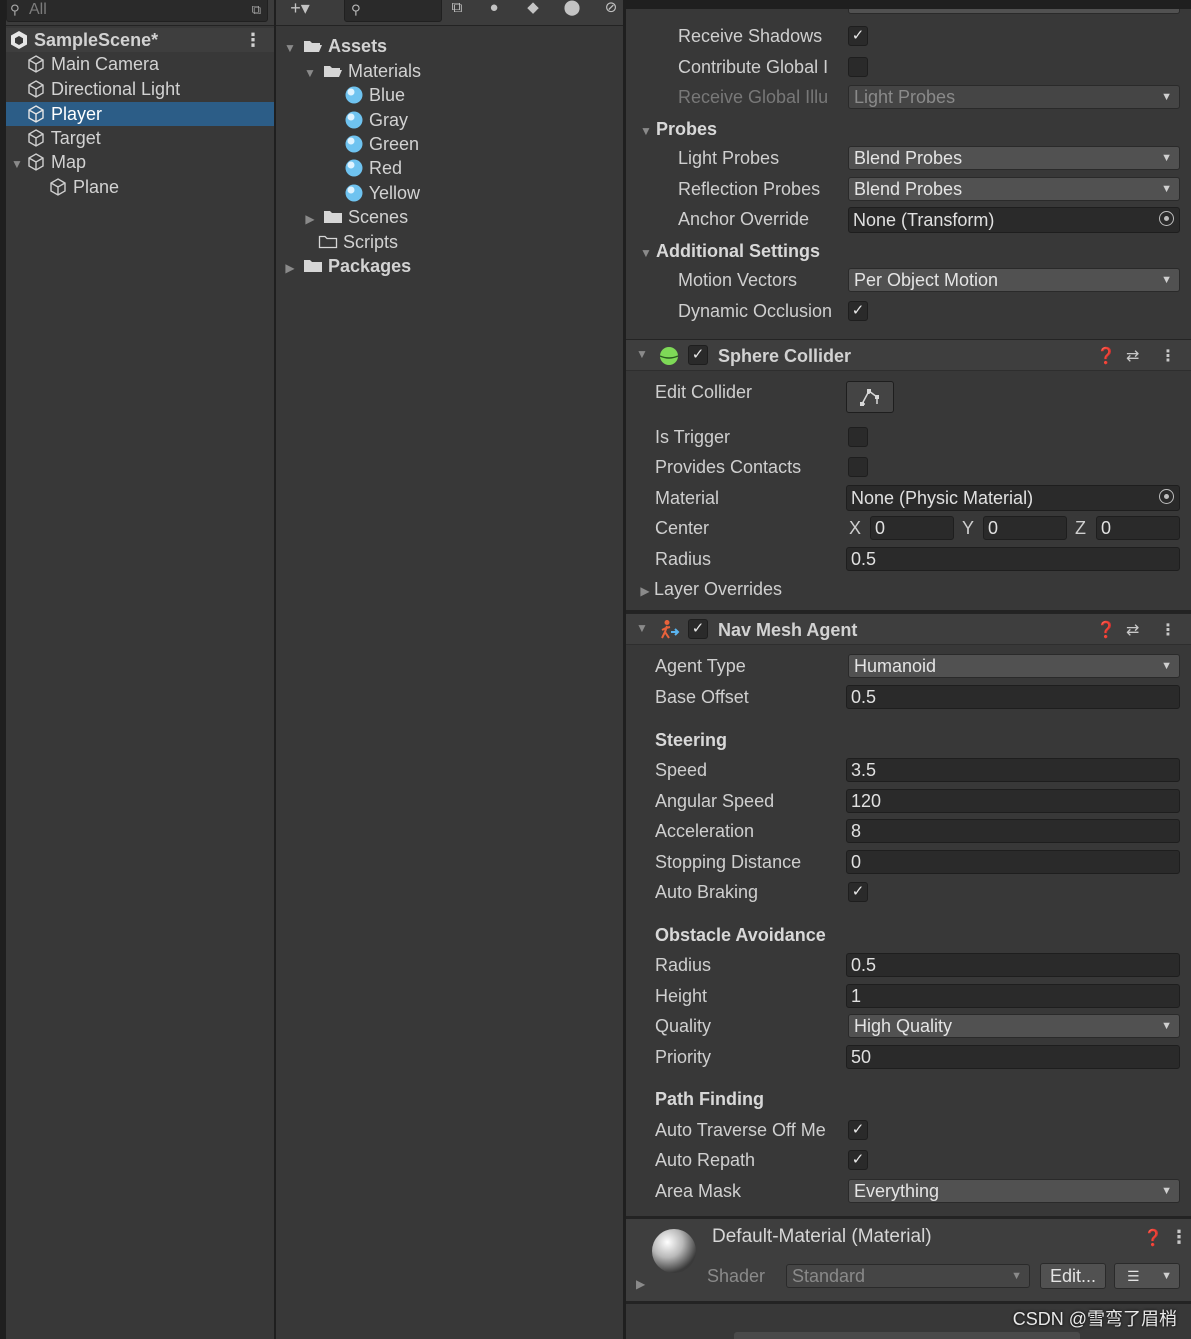 The width and height of the screenshot is (1191, 1339). Describe the element at coordinates (150, 89) in the screenshot. I see `hierarchy-item-directional-light: Directional Light` at that location.